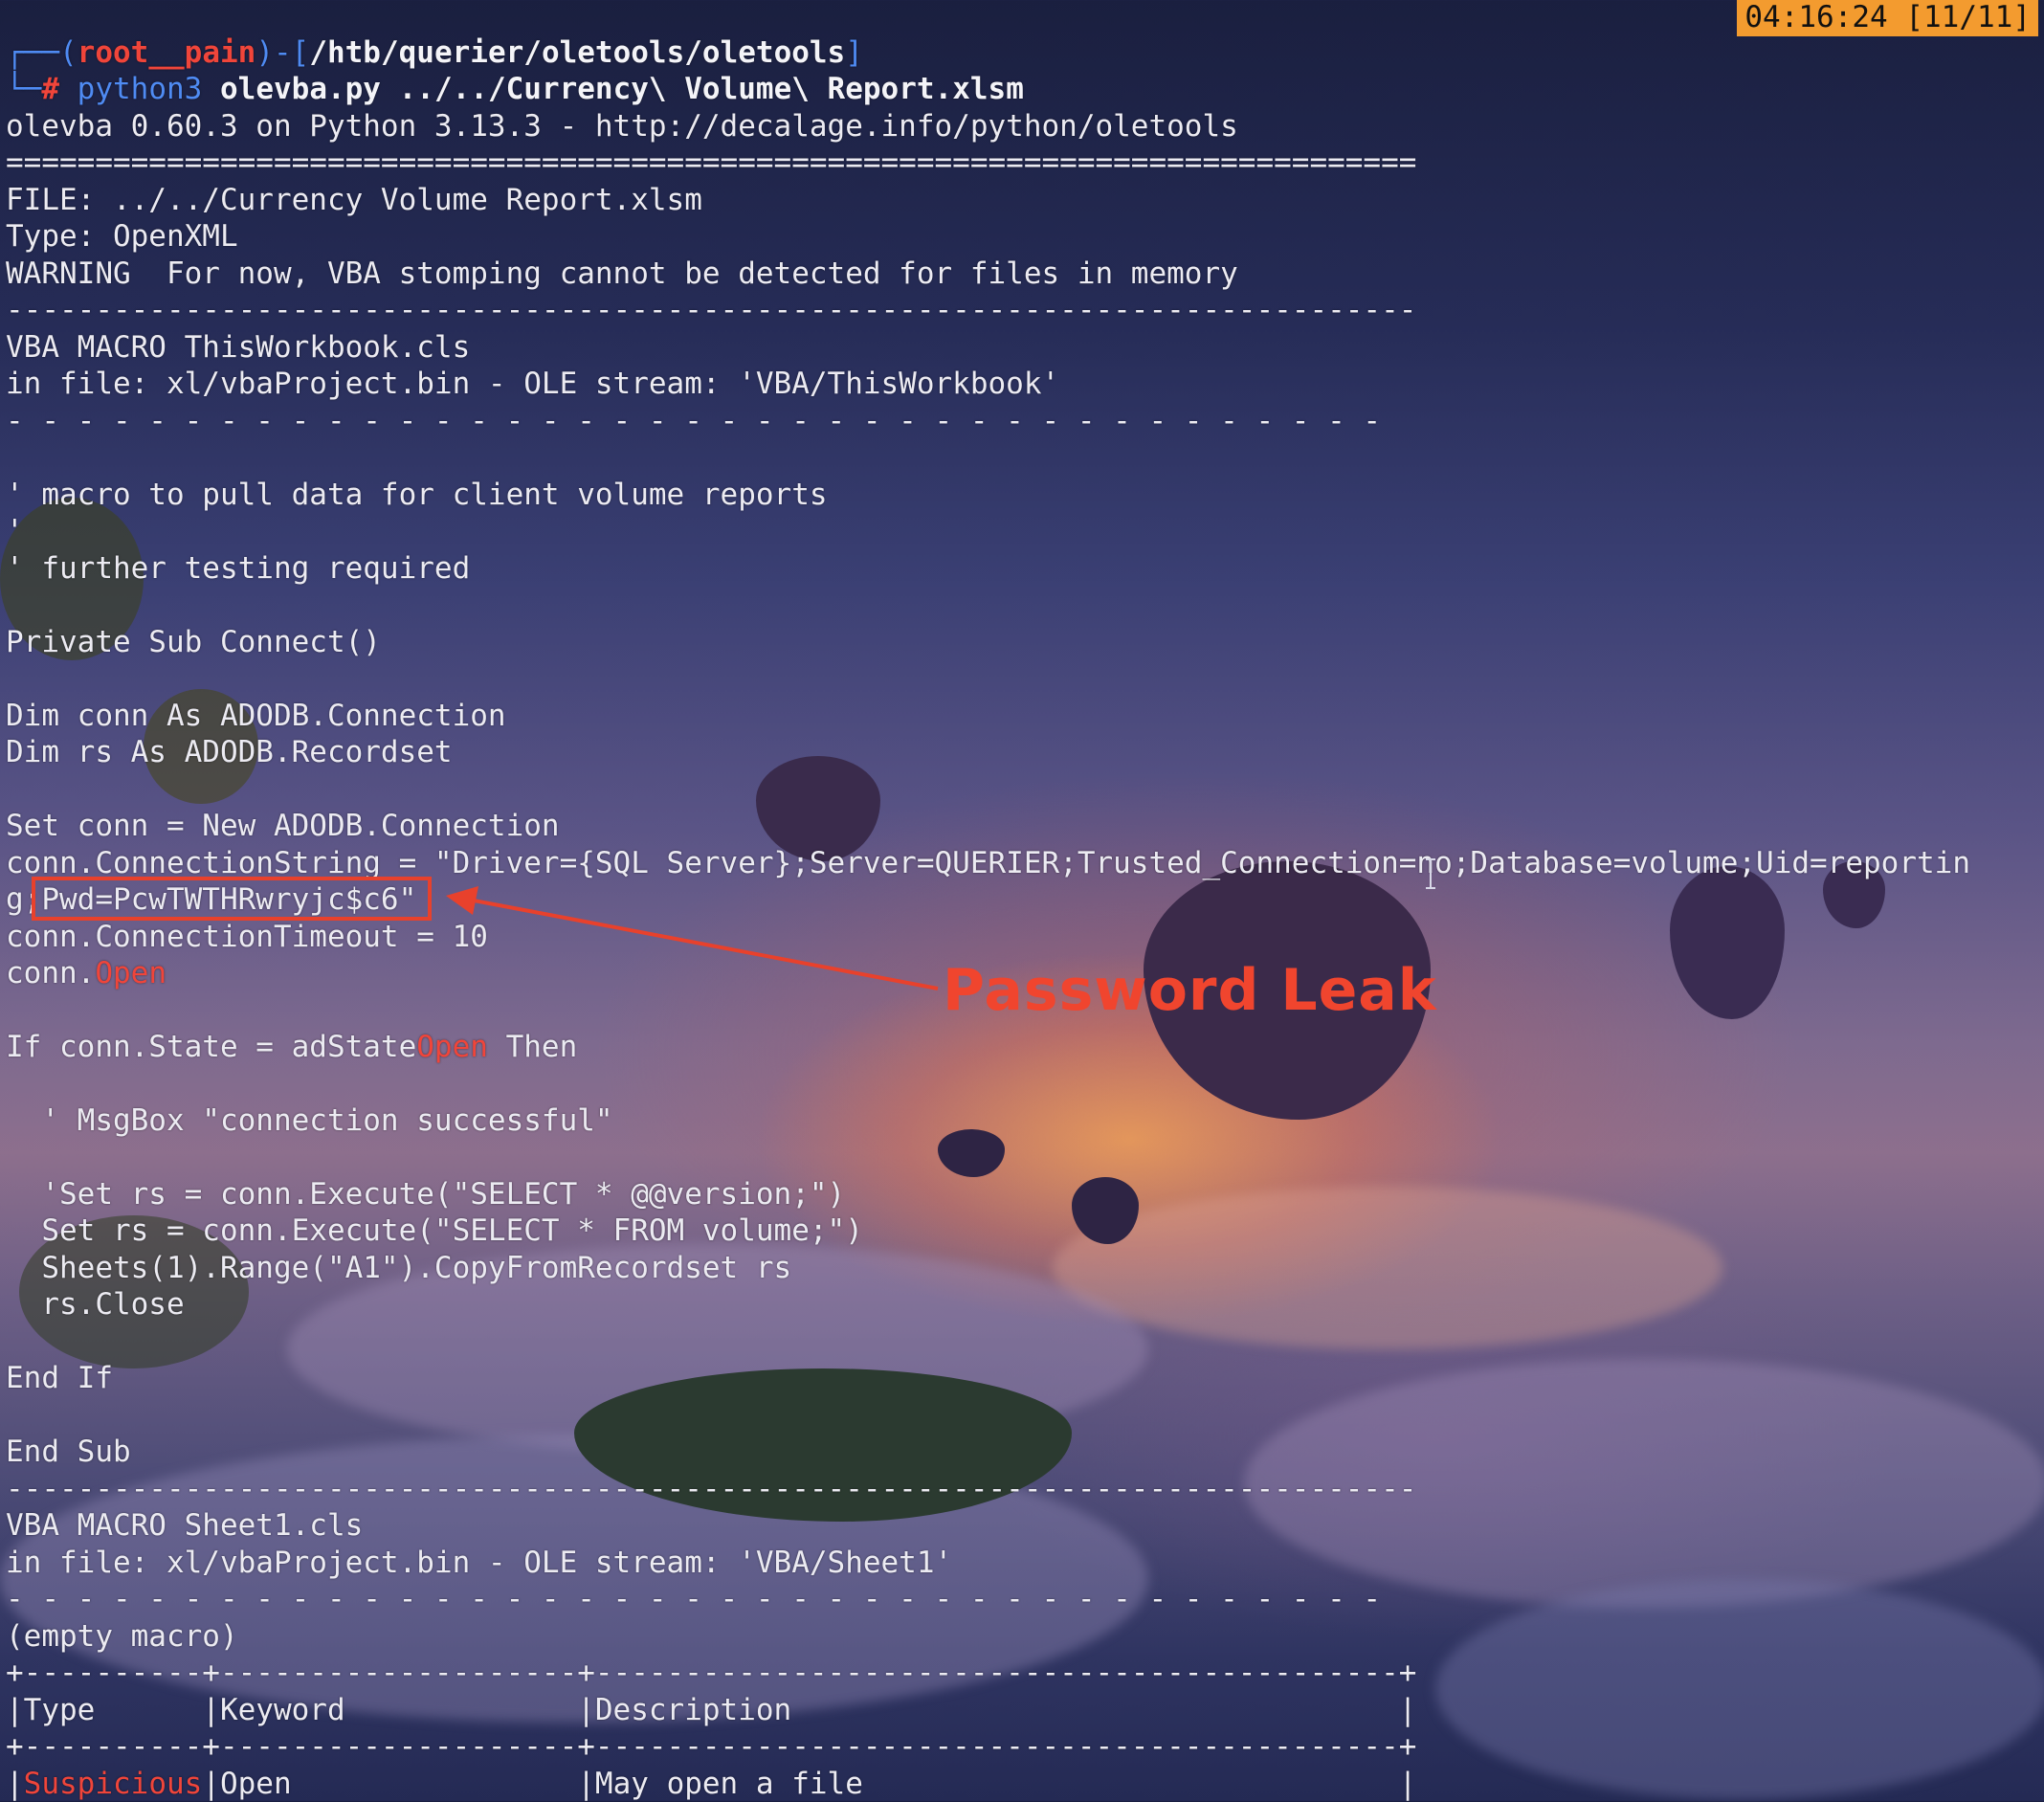 The image size is (2044, 1802). I want to click on annotation-arrow, so click(692, 938).